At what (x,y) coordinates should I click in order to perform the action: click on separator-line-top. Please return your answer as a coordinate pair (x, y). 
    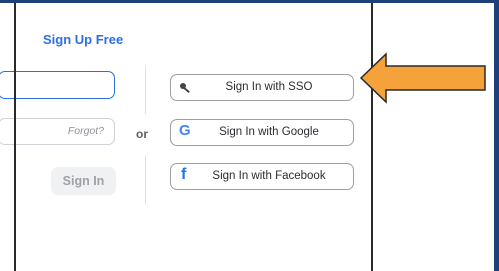
    Looking at the image, I should click on (145, 90).